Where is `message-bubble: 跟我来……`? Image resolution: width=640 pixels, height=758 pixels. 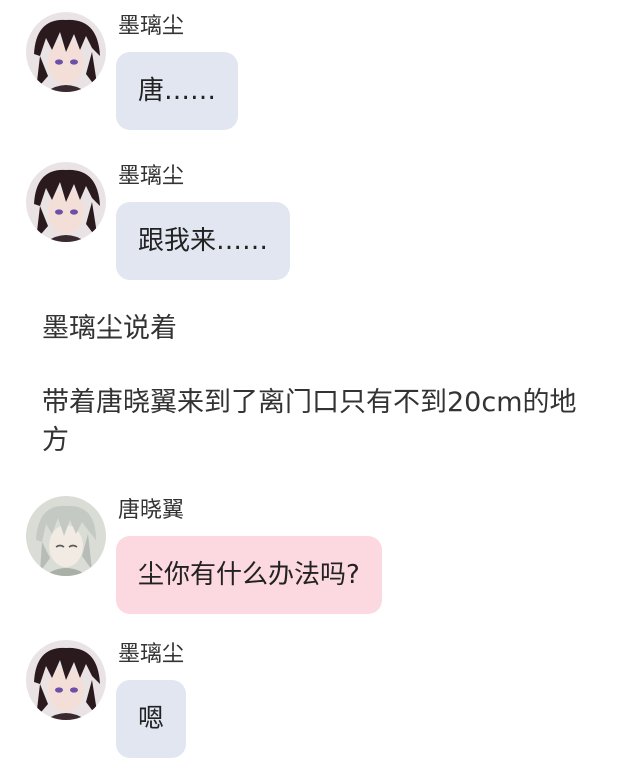
message-bubble: 跟我来…… is located at coordinates (203, 241).